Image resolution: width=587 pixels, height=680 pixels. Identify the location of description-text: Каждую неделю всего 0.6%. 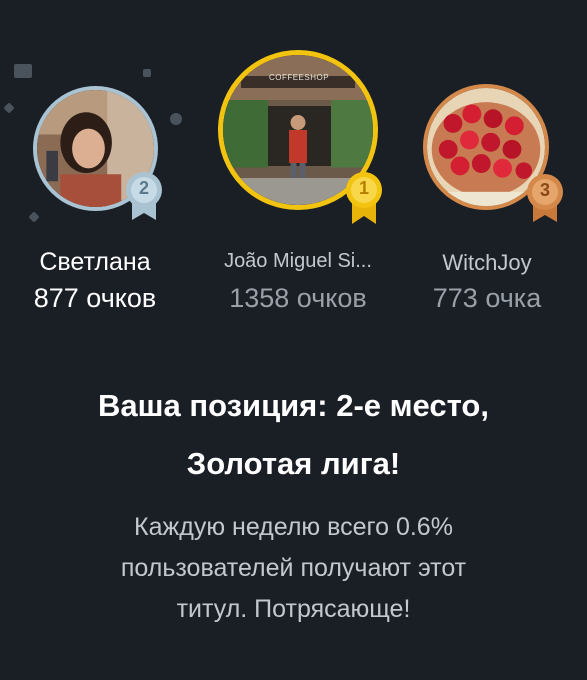
(293, 527).